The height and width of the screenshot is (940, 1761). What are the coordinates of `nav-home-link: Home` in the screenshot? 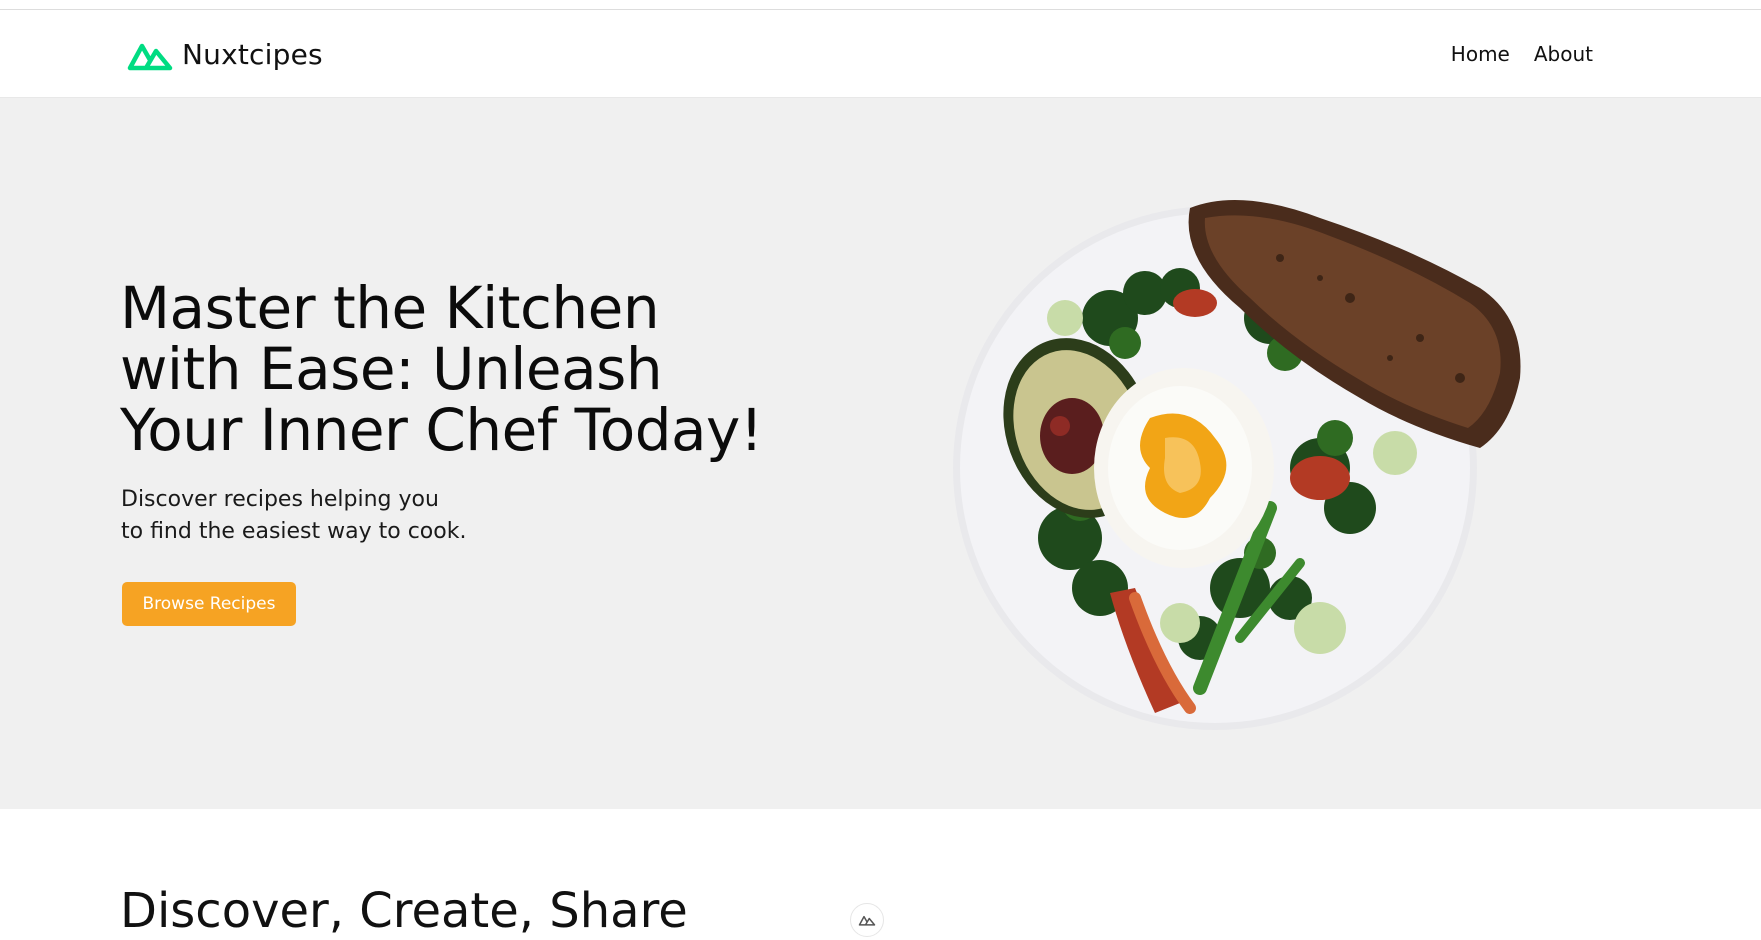 It's located at (1480, 54).